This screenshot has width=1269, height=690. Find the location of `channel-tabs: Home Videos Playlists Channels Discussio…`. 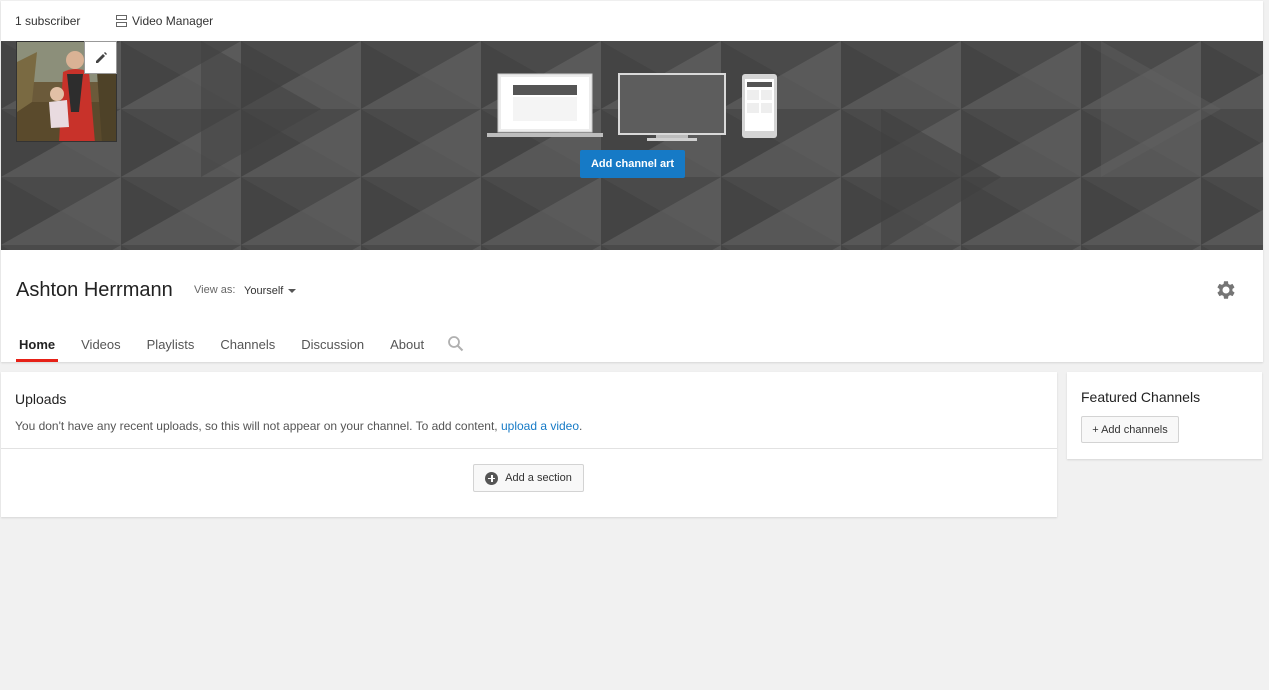

channel-tabs: Home Videos Playlists Channels Discussio… is located at coordinates (240, 348).